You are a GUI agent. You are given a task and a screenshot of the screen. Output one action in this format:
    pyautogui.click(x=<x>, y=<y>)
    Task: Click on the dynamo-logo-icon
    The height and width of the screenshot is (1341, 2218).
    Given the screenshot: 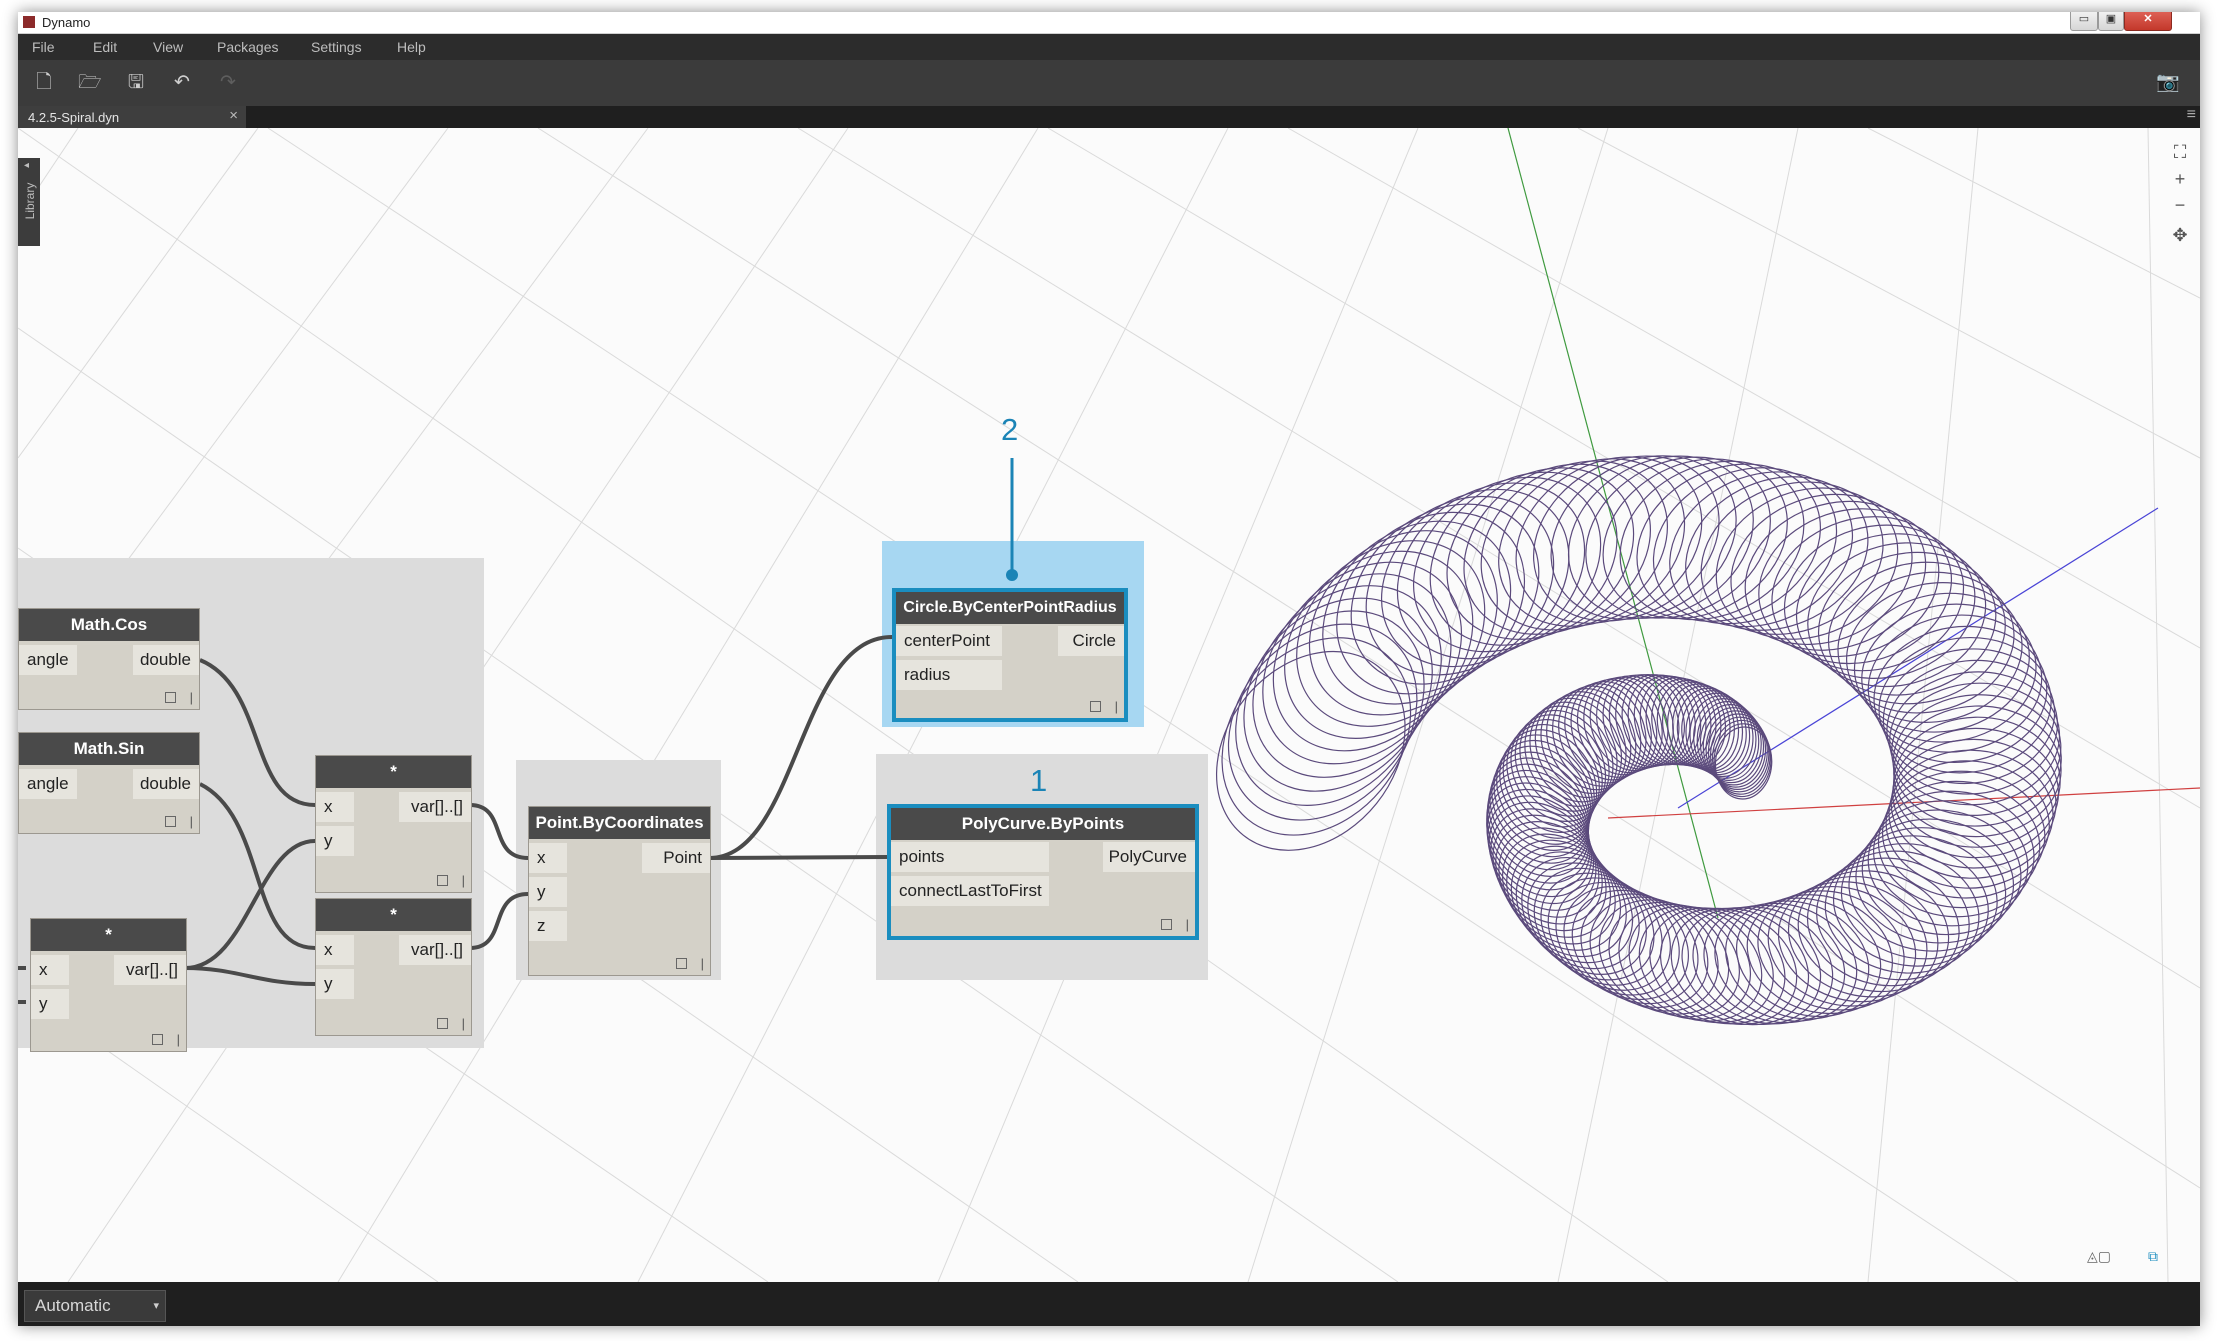 What is the action you would take?
    pyautogui.click(x=29, y=22)
    